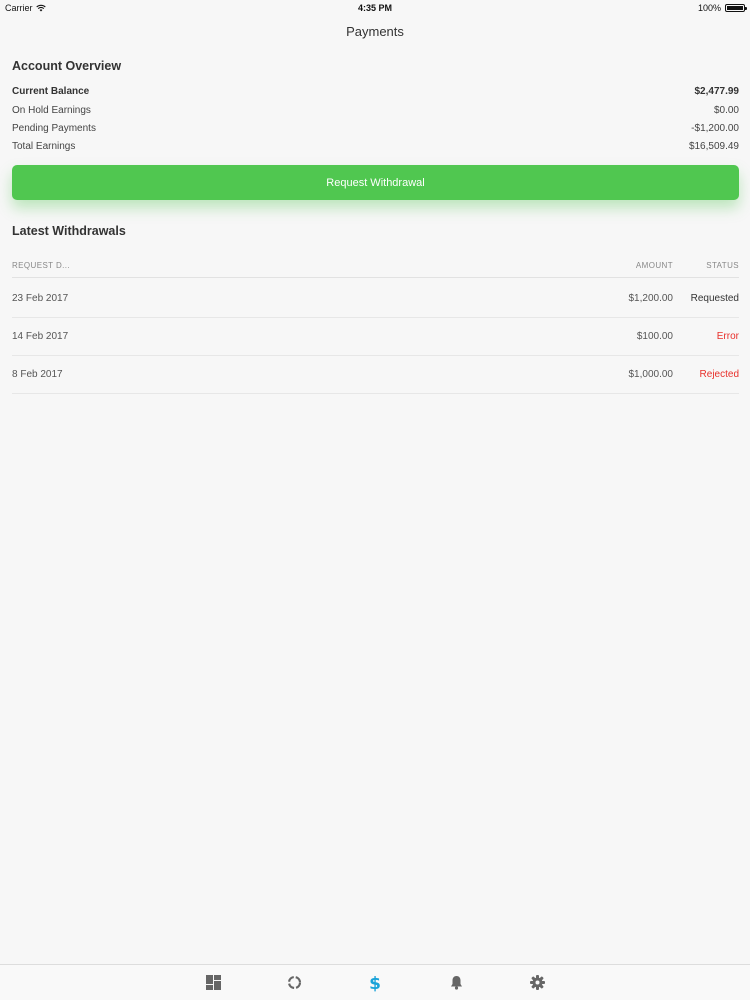  What do you see at coordinates (375, 146) in the screenshot?
I see `overview-row-total-earnings: Total Earnings $16,509.49` at bounding box center [375, 146].